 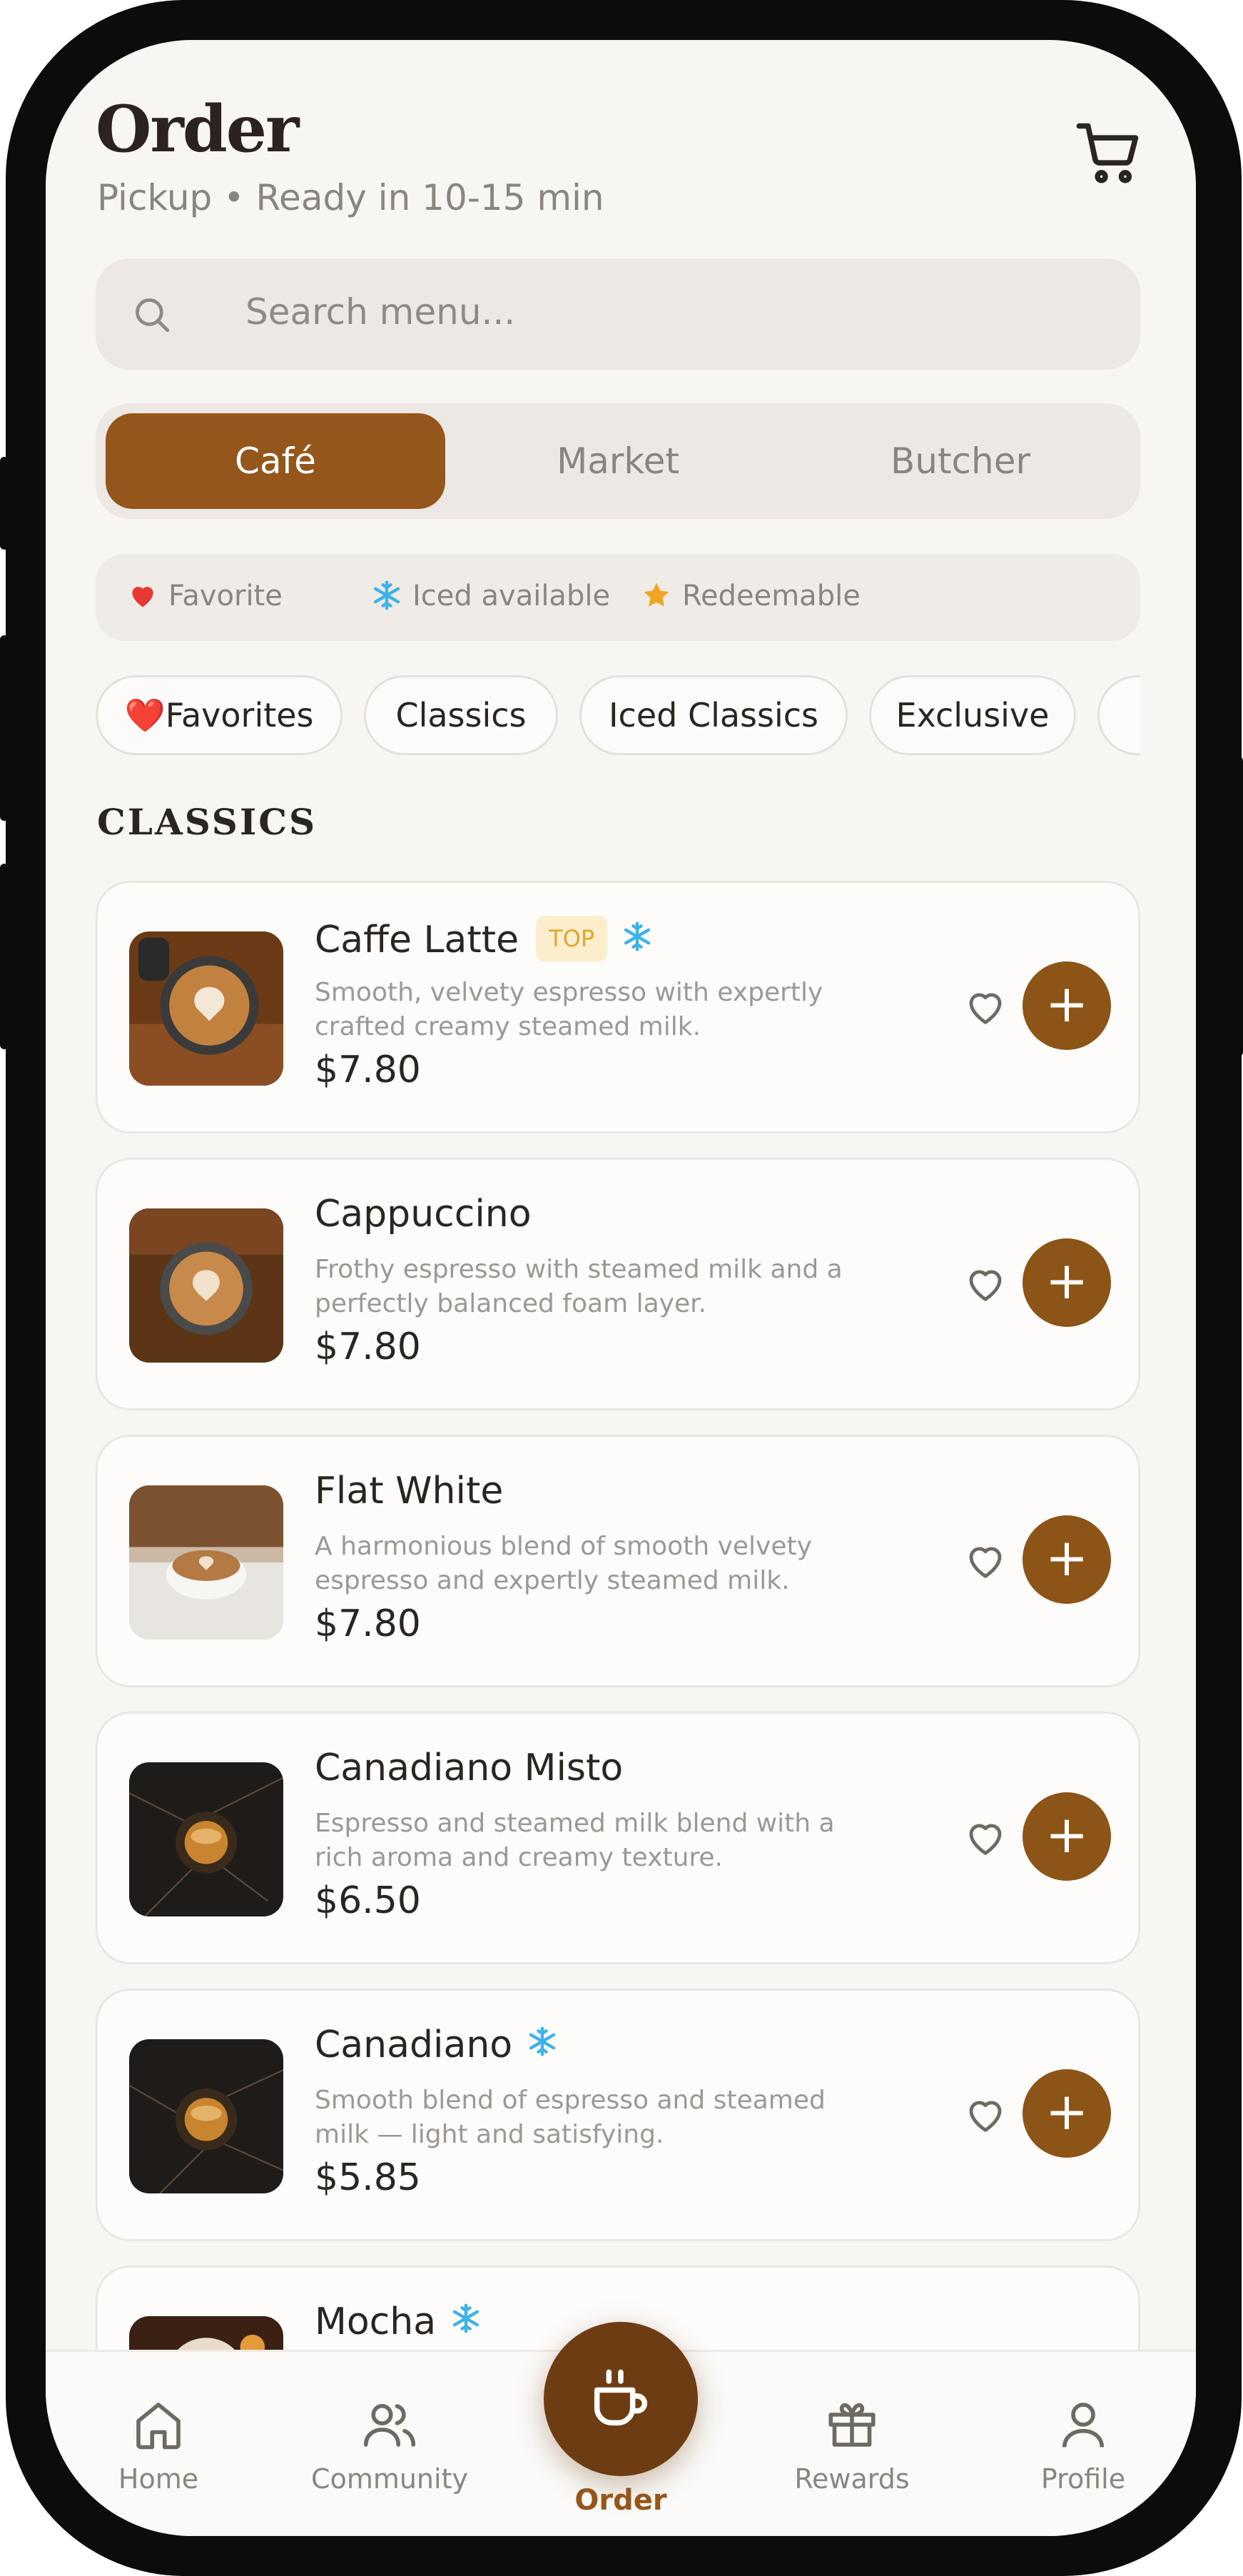 What do you see at coordinates (620, 2500) in the screenshot?
I see `nav-order-label: Order` at bounding box center [620, 2500].